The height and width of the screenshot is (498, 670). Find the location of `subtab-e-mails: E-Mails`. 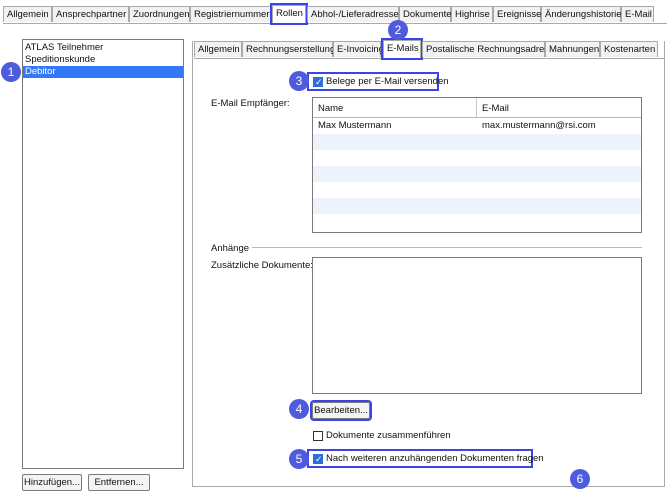

subtab-e-mails: E-Mails is located at coordinates (402, 49).